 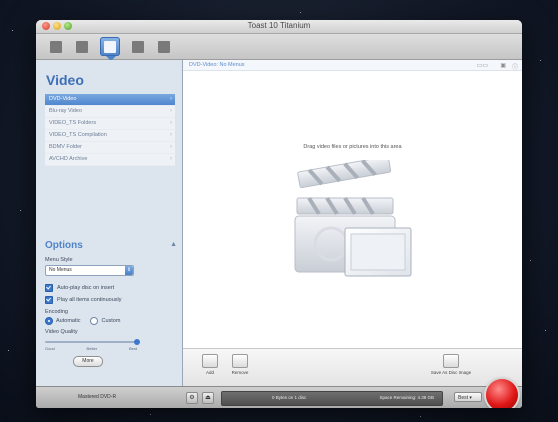 What do you see at coordinates (217, 65) in the screenshot?
I see `project-path: DVD-Video: No Menus` at bounding box center [217, 65].